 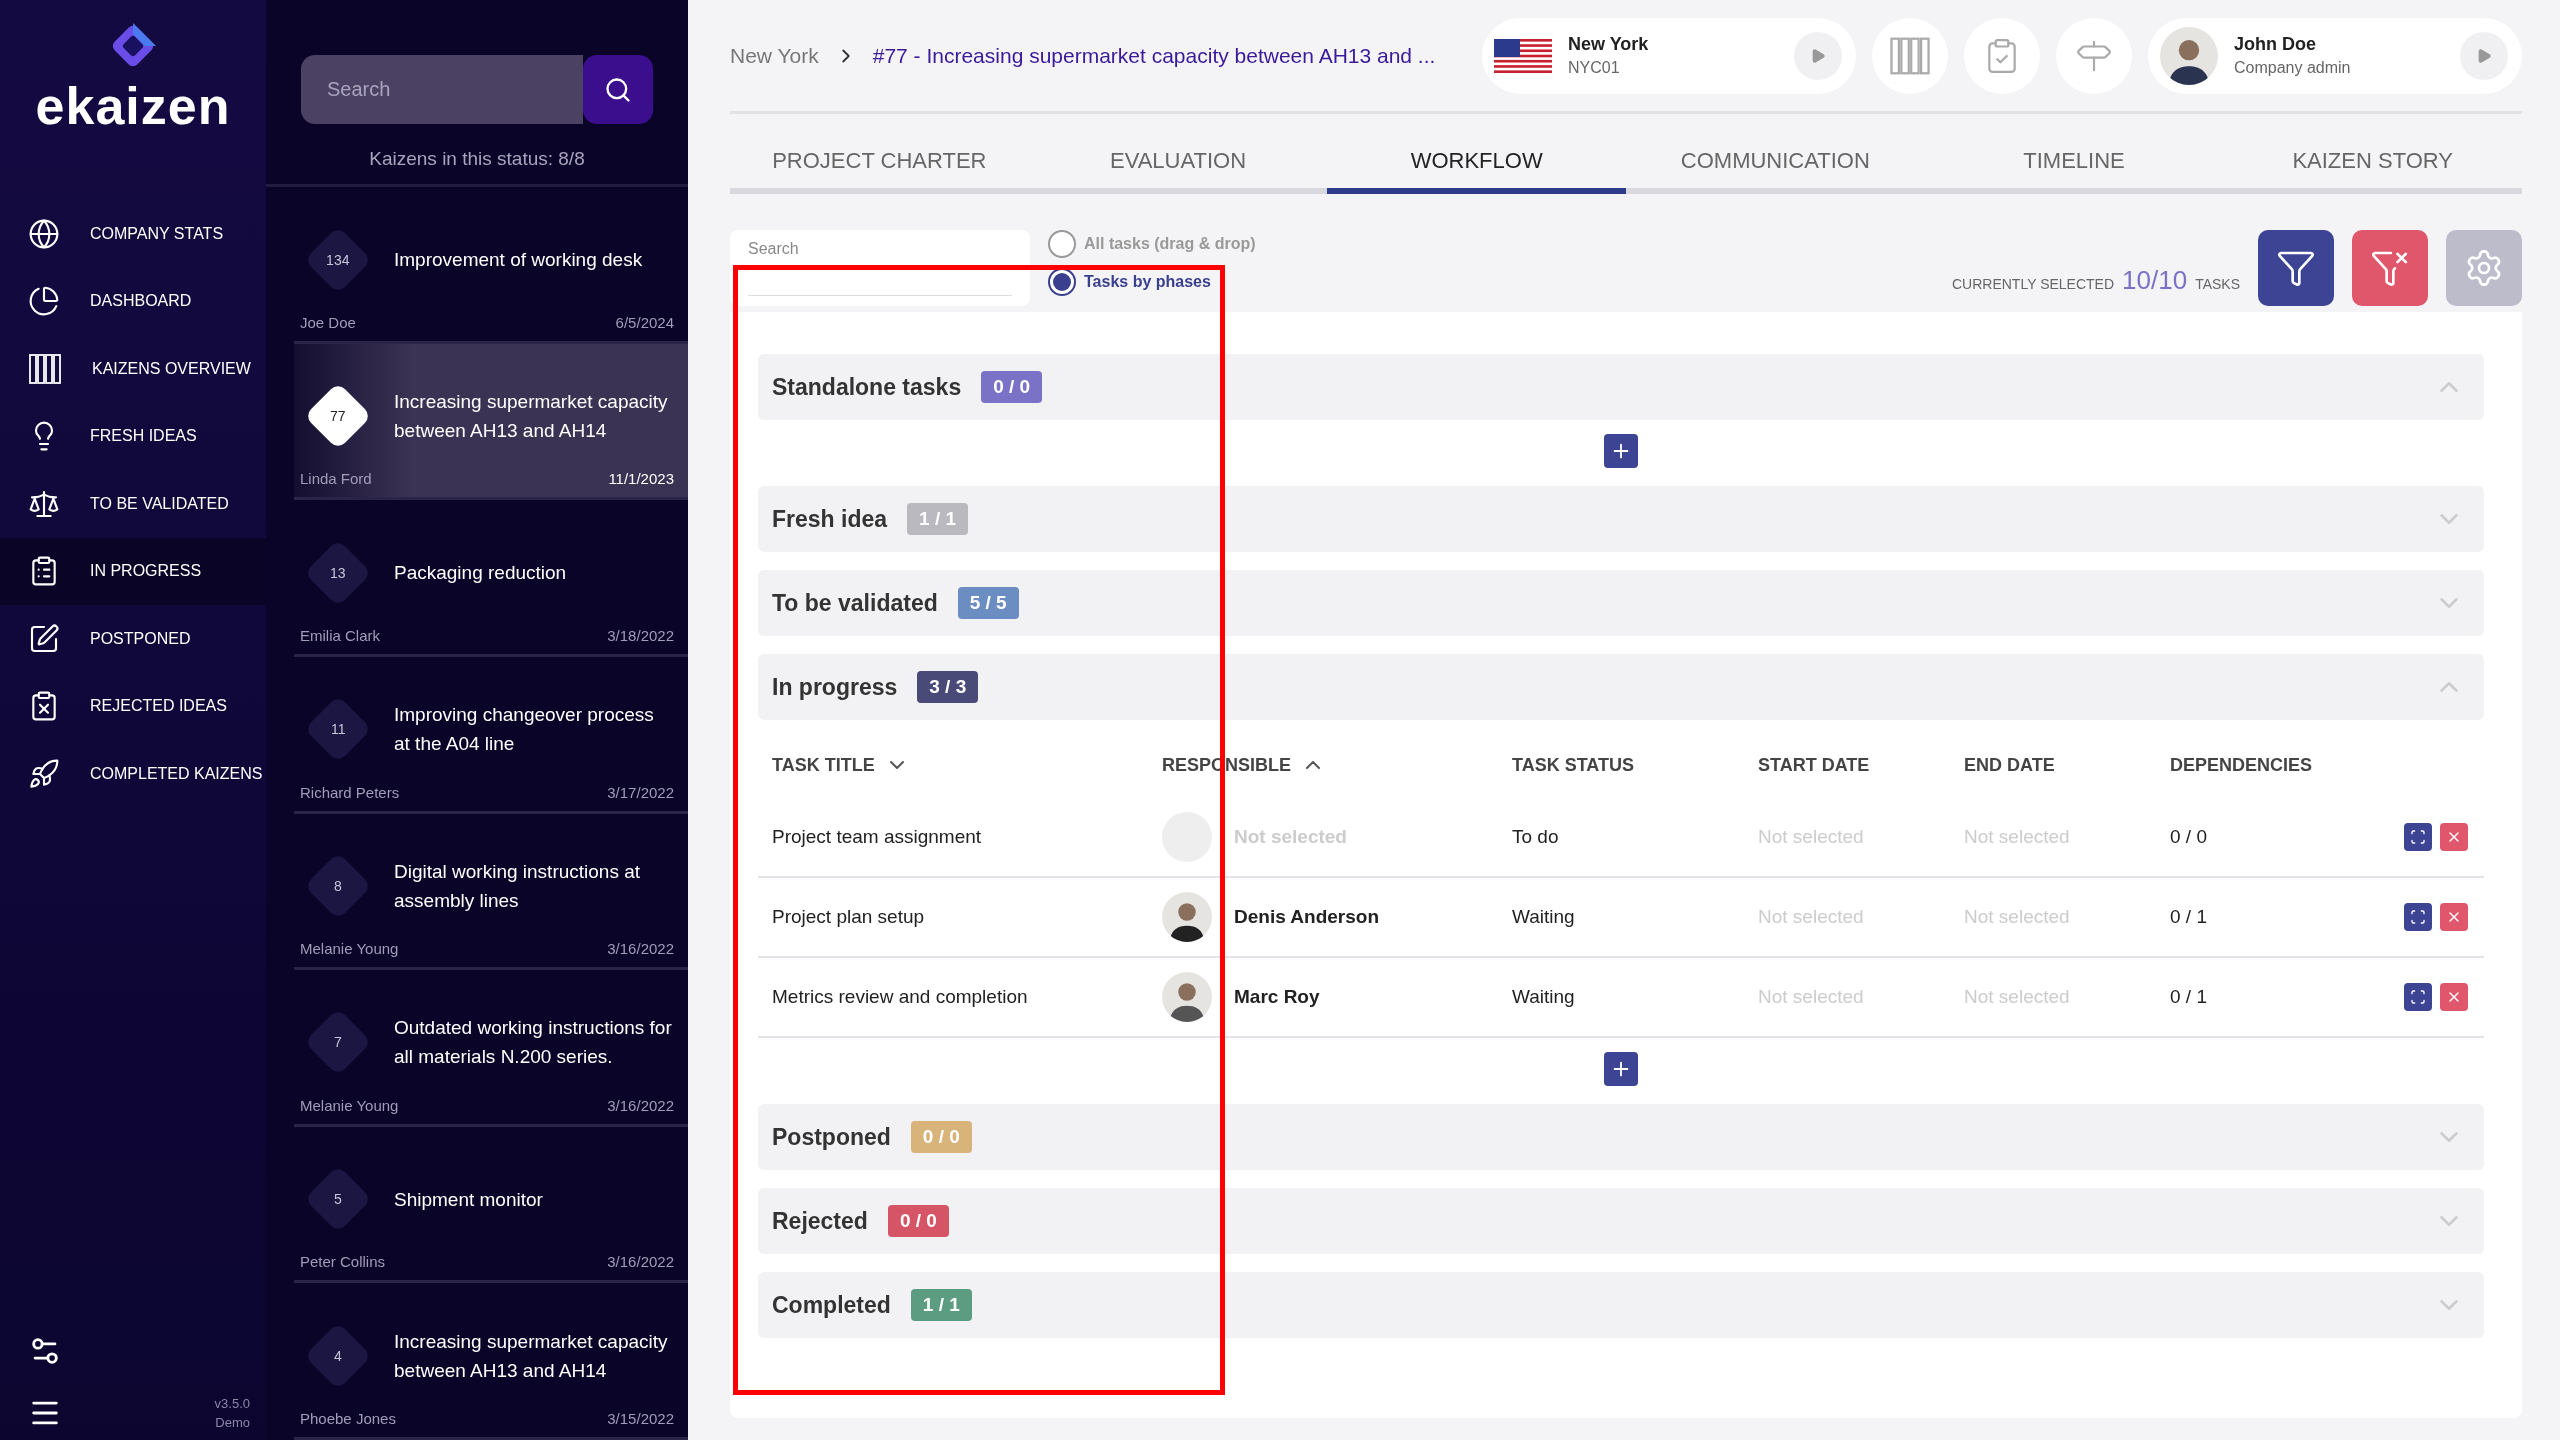 What do you see at coordinates (1621, 519) in the screenshot?
I see `phase-header: Fresh idea 1 / 1` at bounding box center [1621, 519].